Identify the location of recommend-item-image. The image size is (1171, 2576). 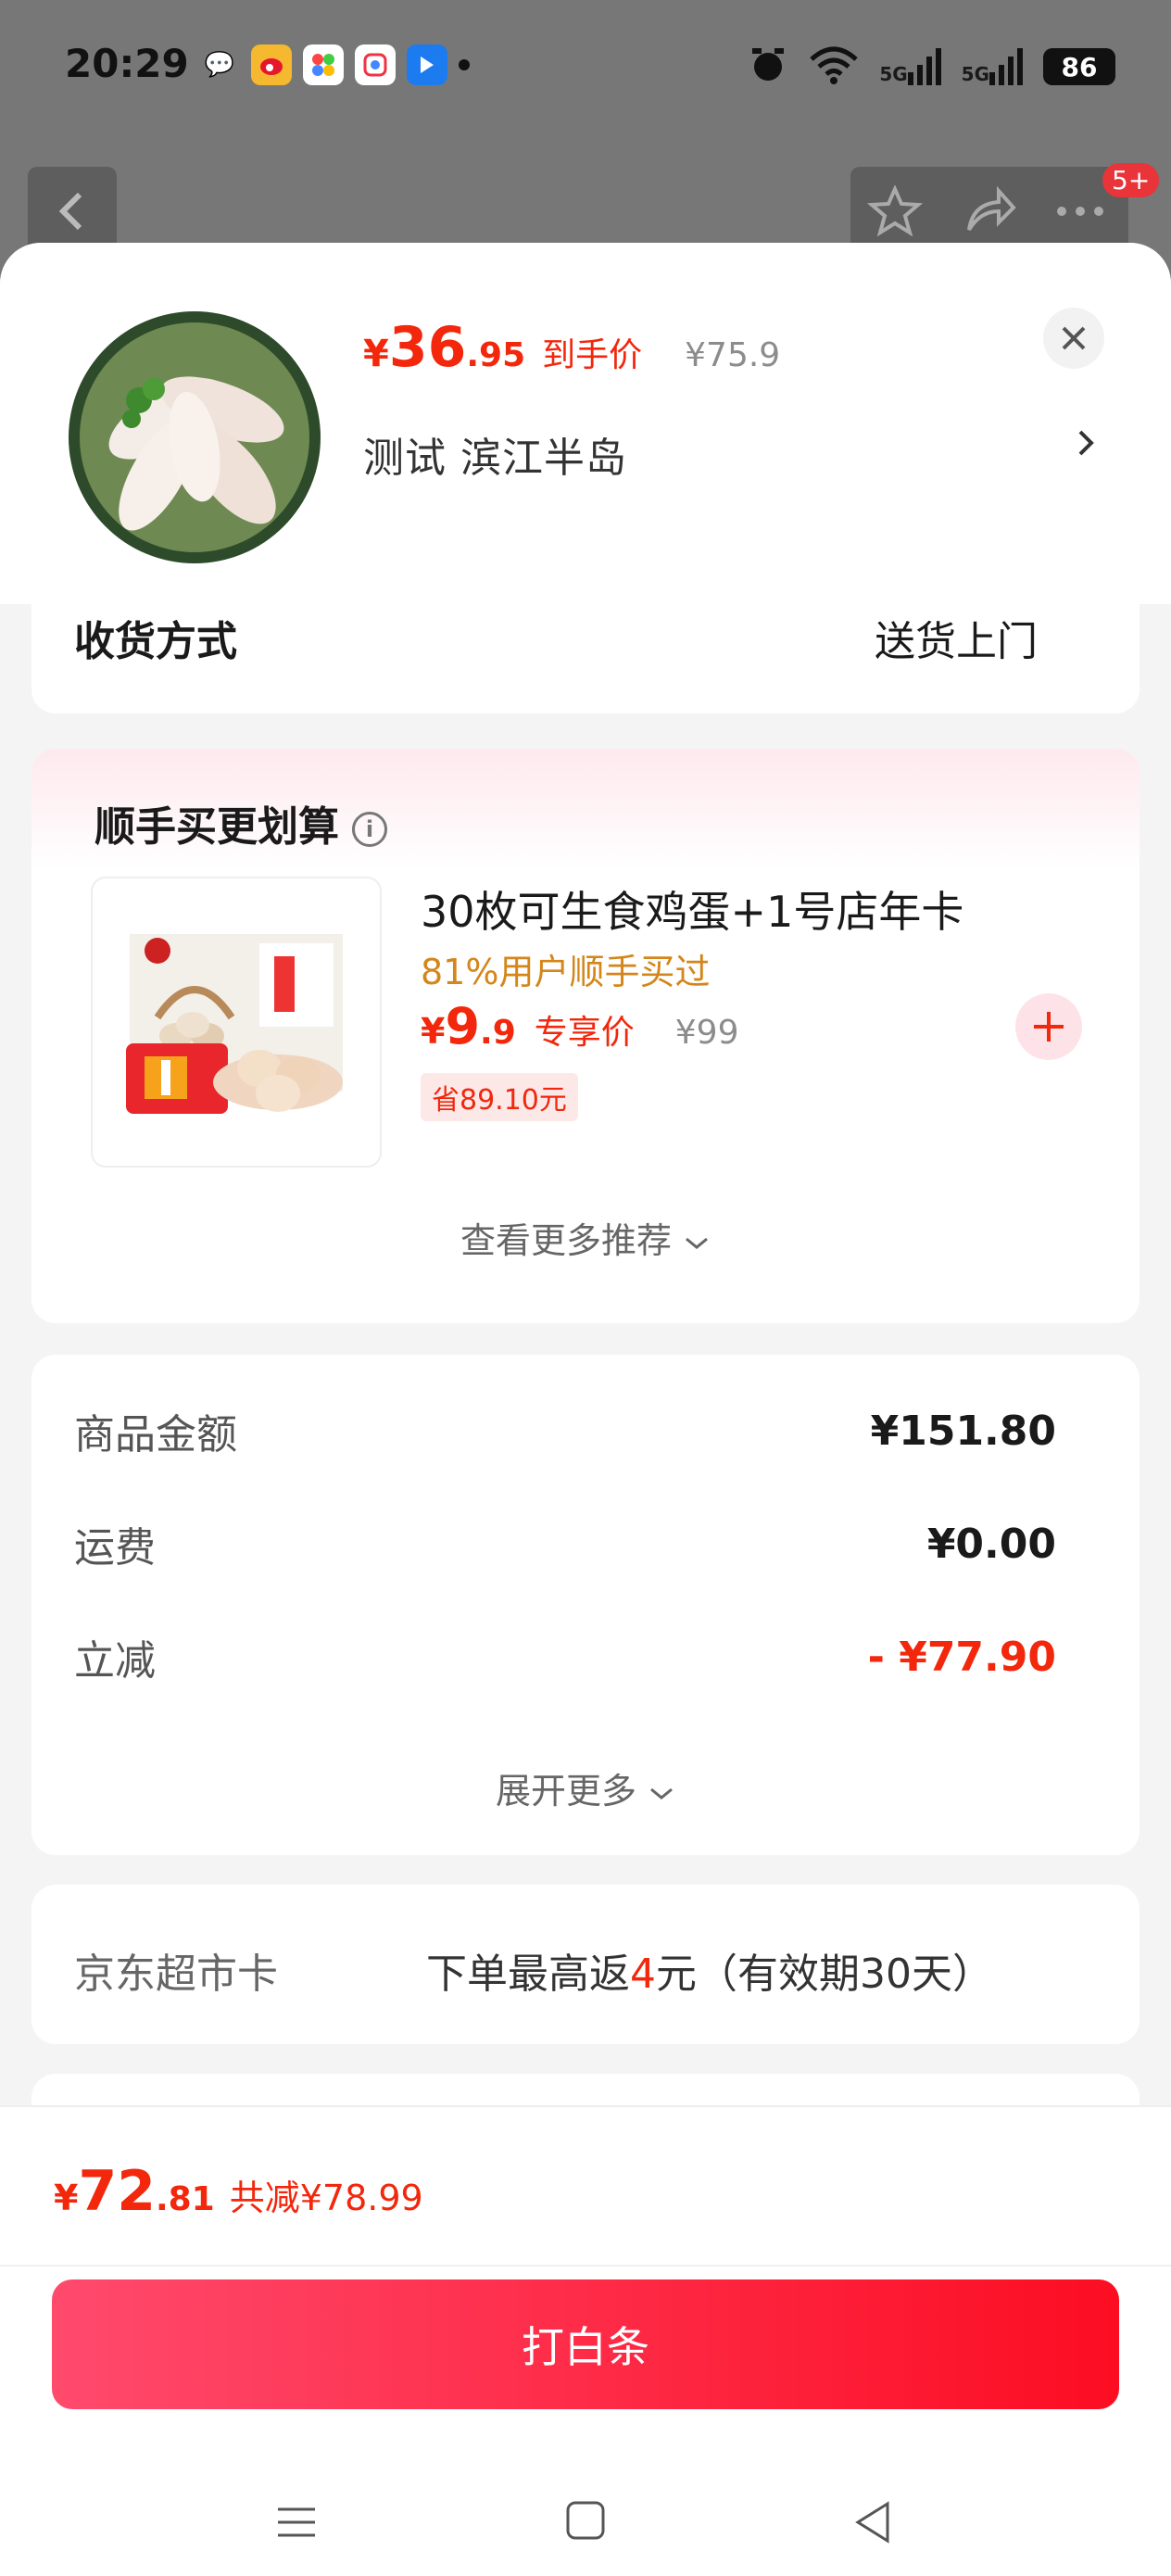
(237, 1022).